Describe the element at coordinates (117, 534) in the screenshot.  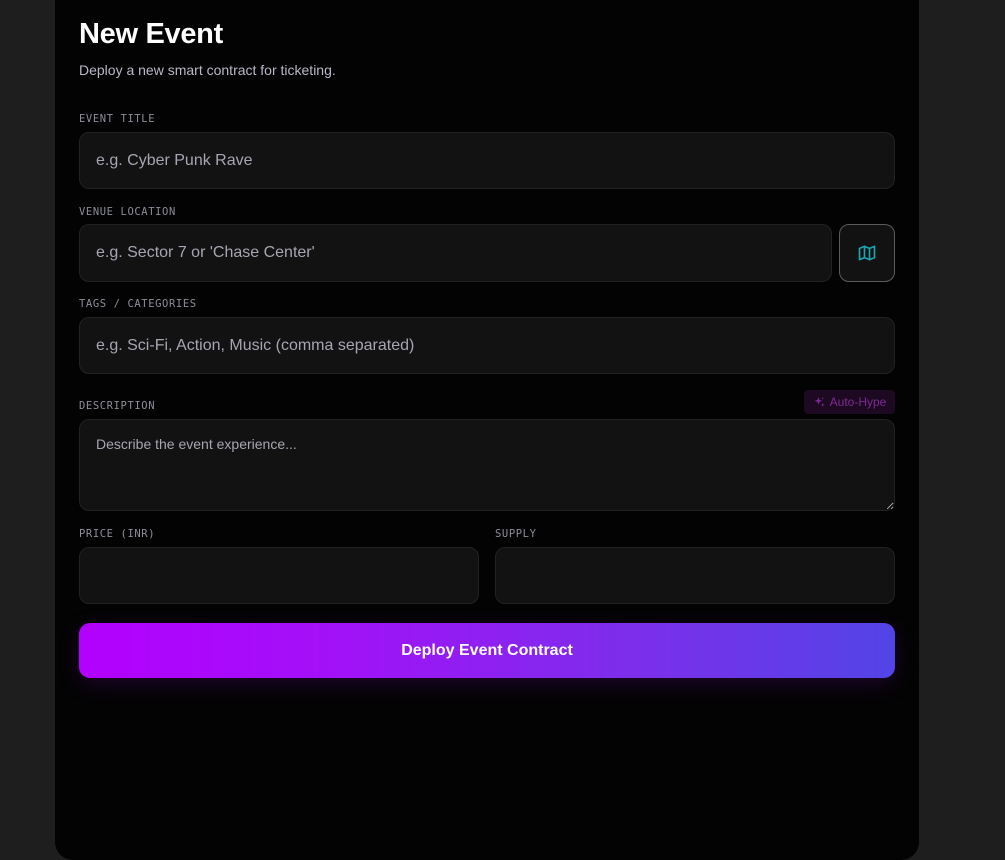
I see `price-label: PRICE (INR)` at that location.